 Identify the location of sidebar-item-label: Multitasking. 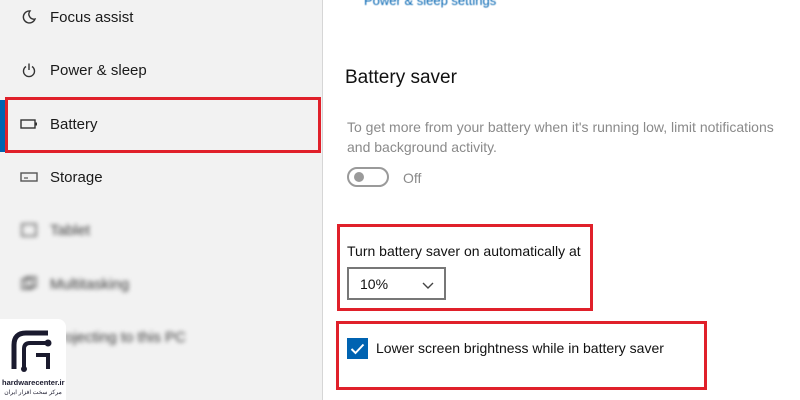
(90, 284).